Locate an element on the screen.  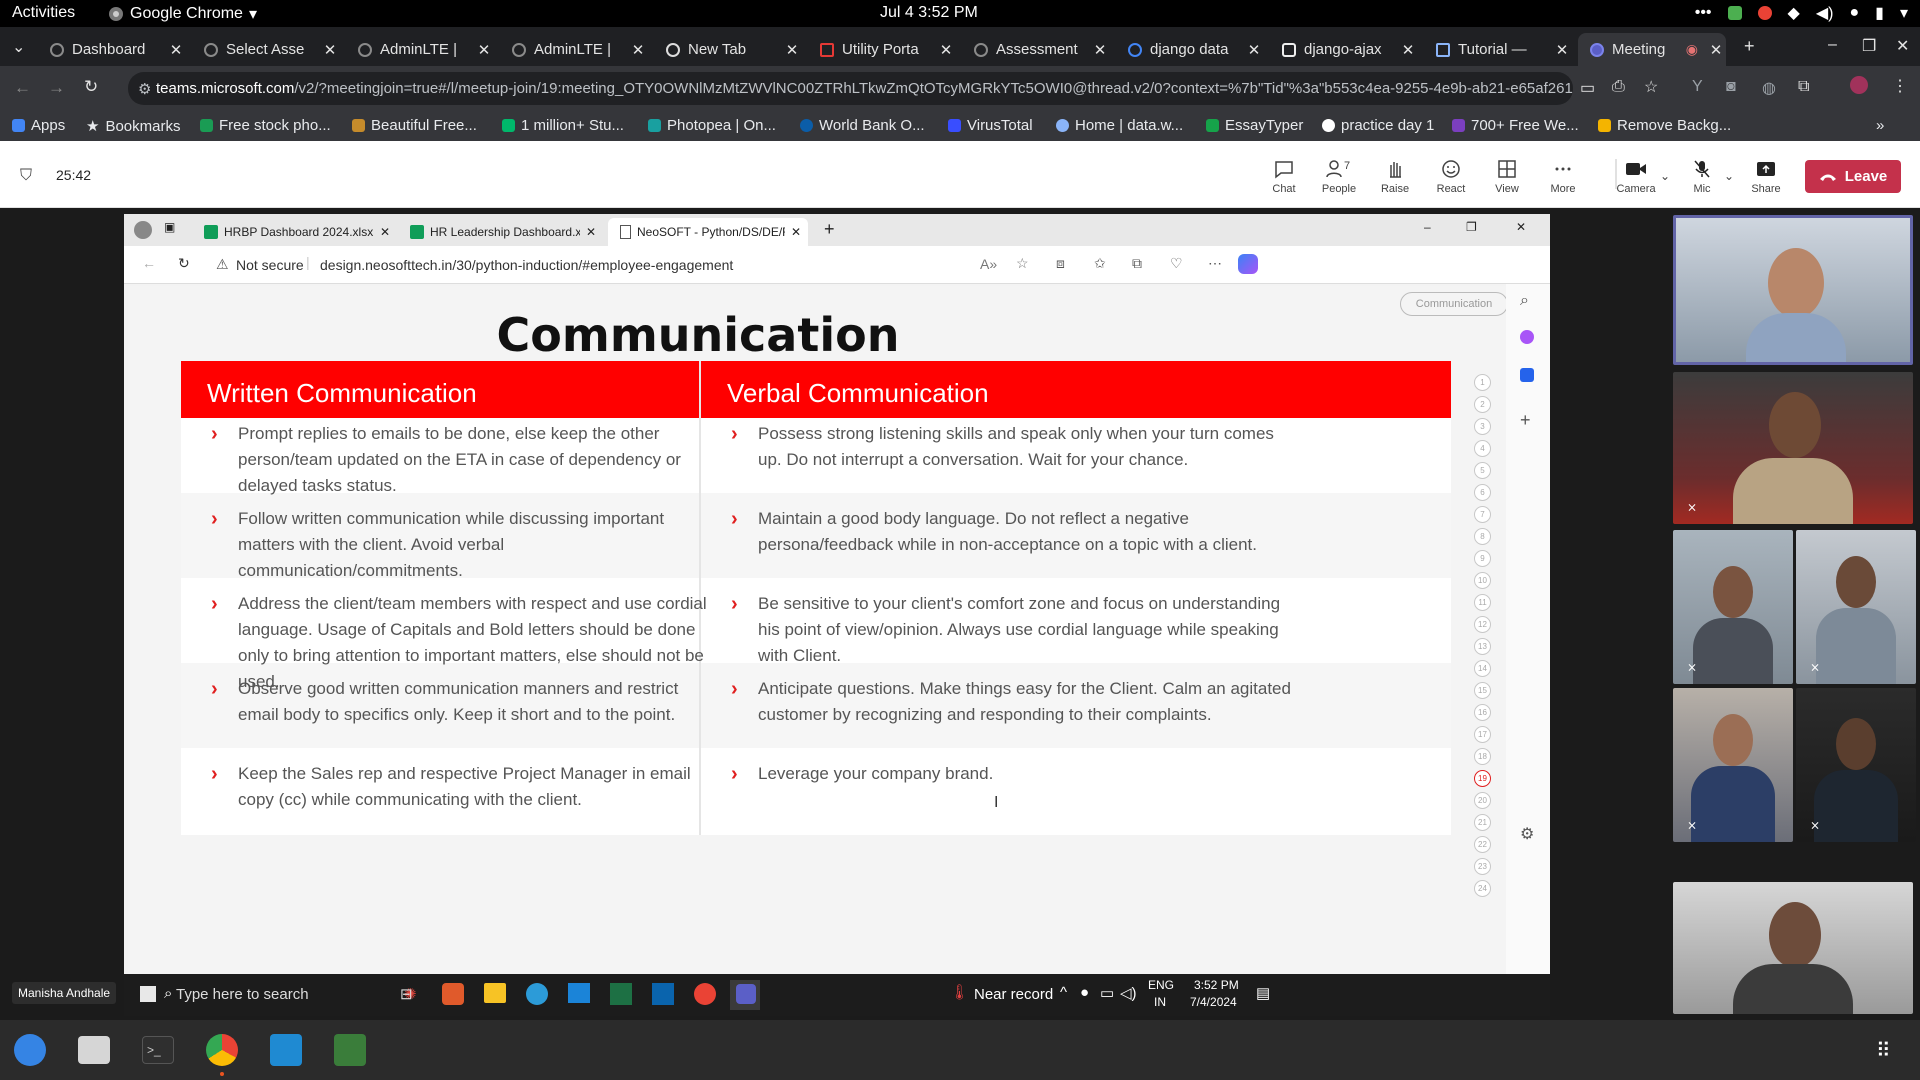
collections-icon: ⧉ is located at coordinates (1137, 263).